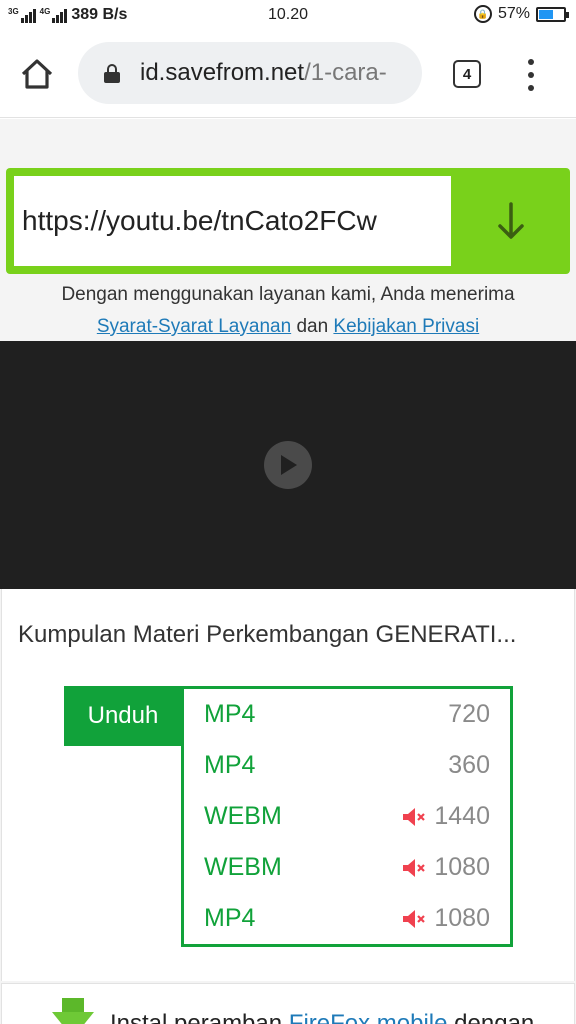  I want to click on terms-conjunction: dan, so click(312, 326).